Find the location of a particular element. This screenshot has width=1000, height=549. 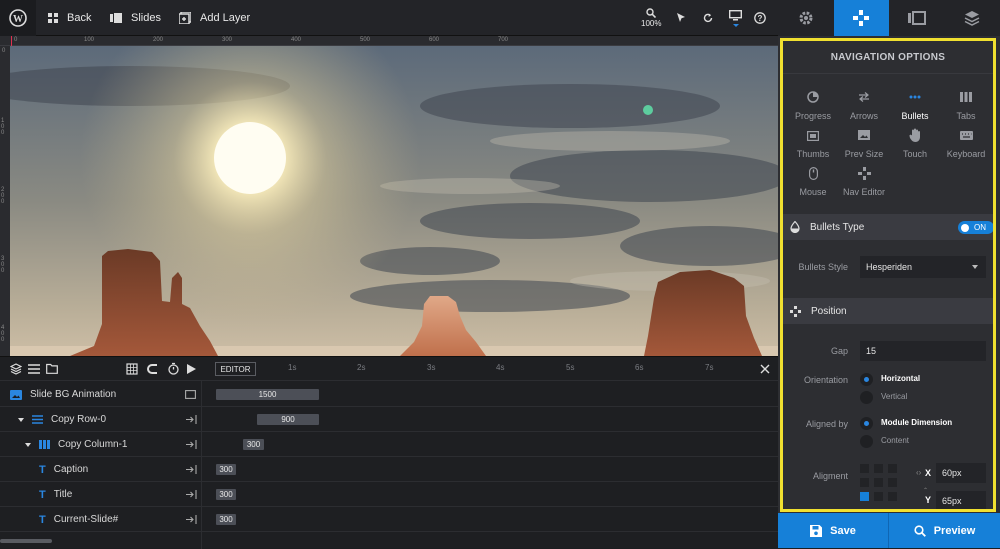

section-title: Bullets Type is located at coordinates (837, 227).